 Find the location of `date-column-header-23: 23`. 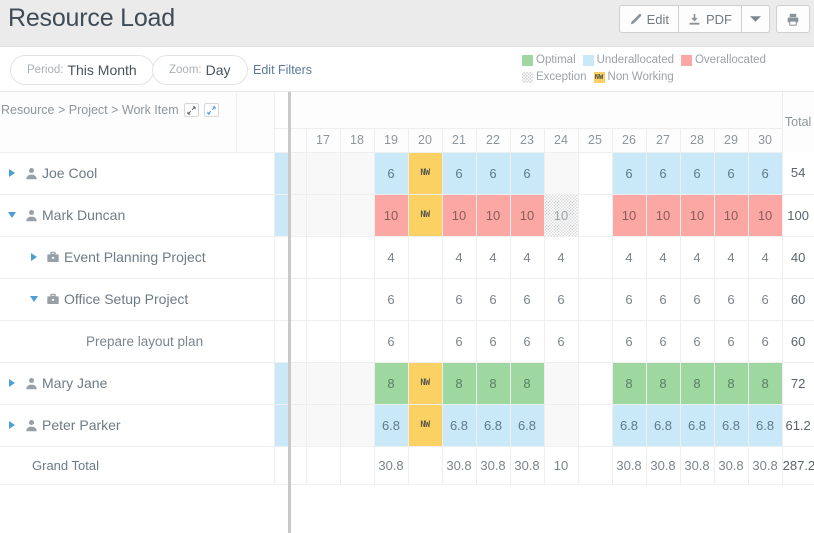

date-column-header-23: 23 is located at coordinates (527, 140).